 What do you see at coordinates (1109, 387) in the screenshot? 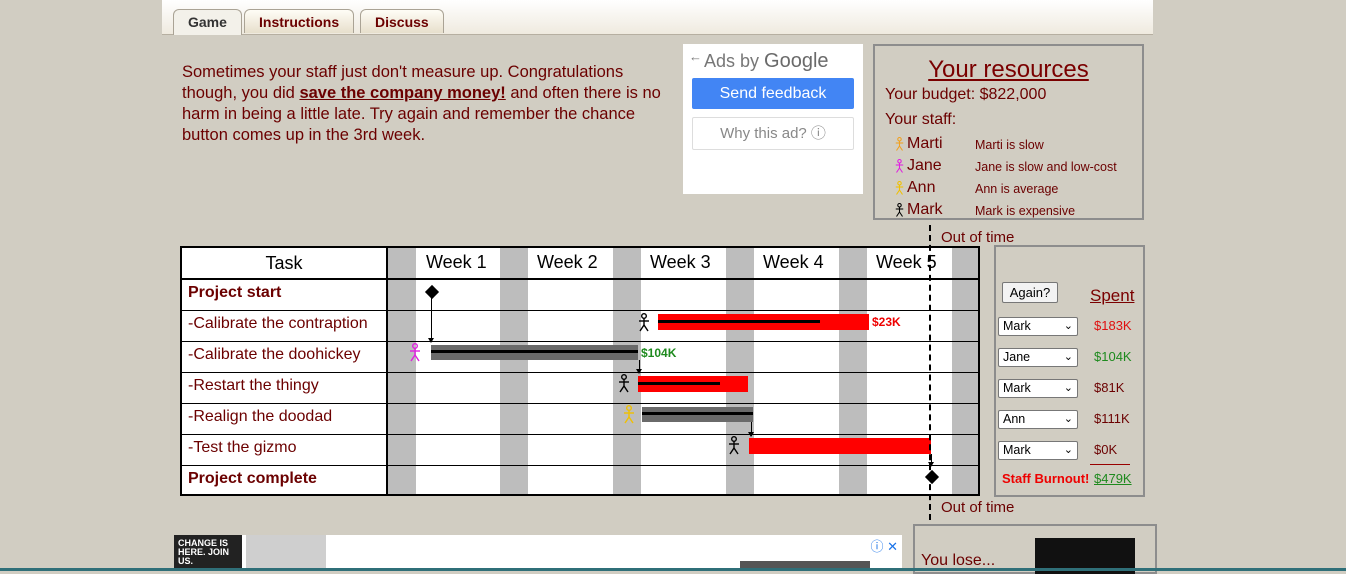
I see `spent-value: $81K` at bounding box center [1109, 387].